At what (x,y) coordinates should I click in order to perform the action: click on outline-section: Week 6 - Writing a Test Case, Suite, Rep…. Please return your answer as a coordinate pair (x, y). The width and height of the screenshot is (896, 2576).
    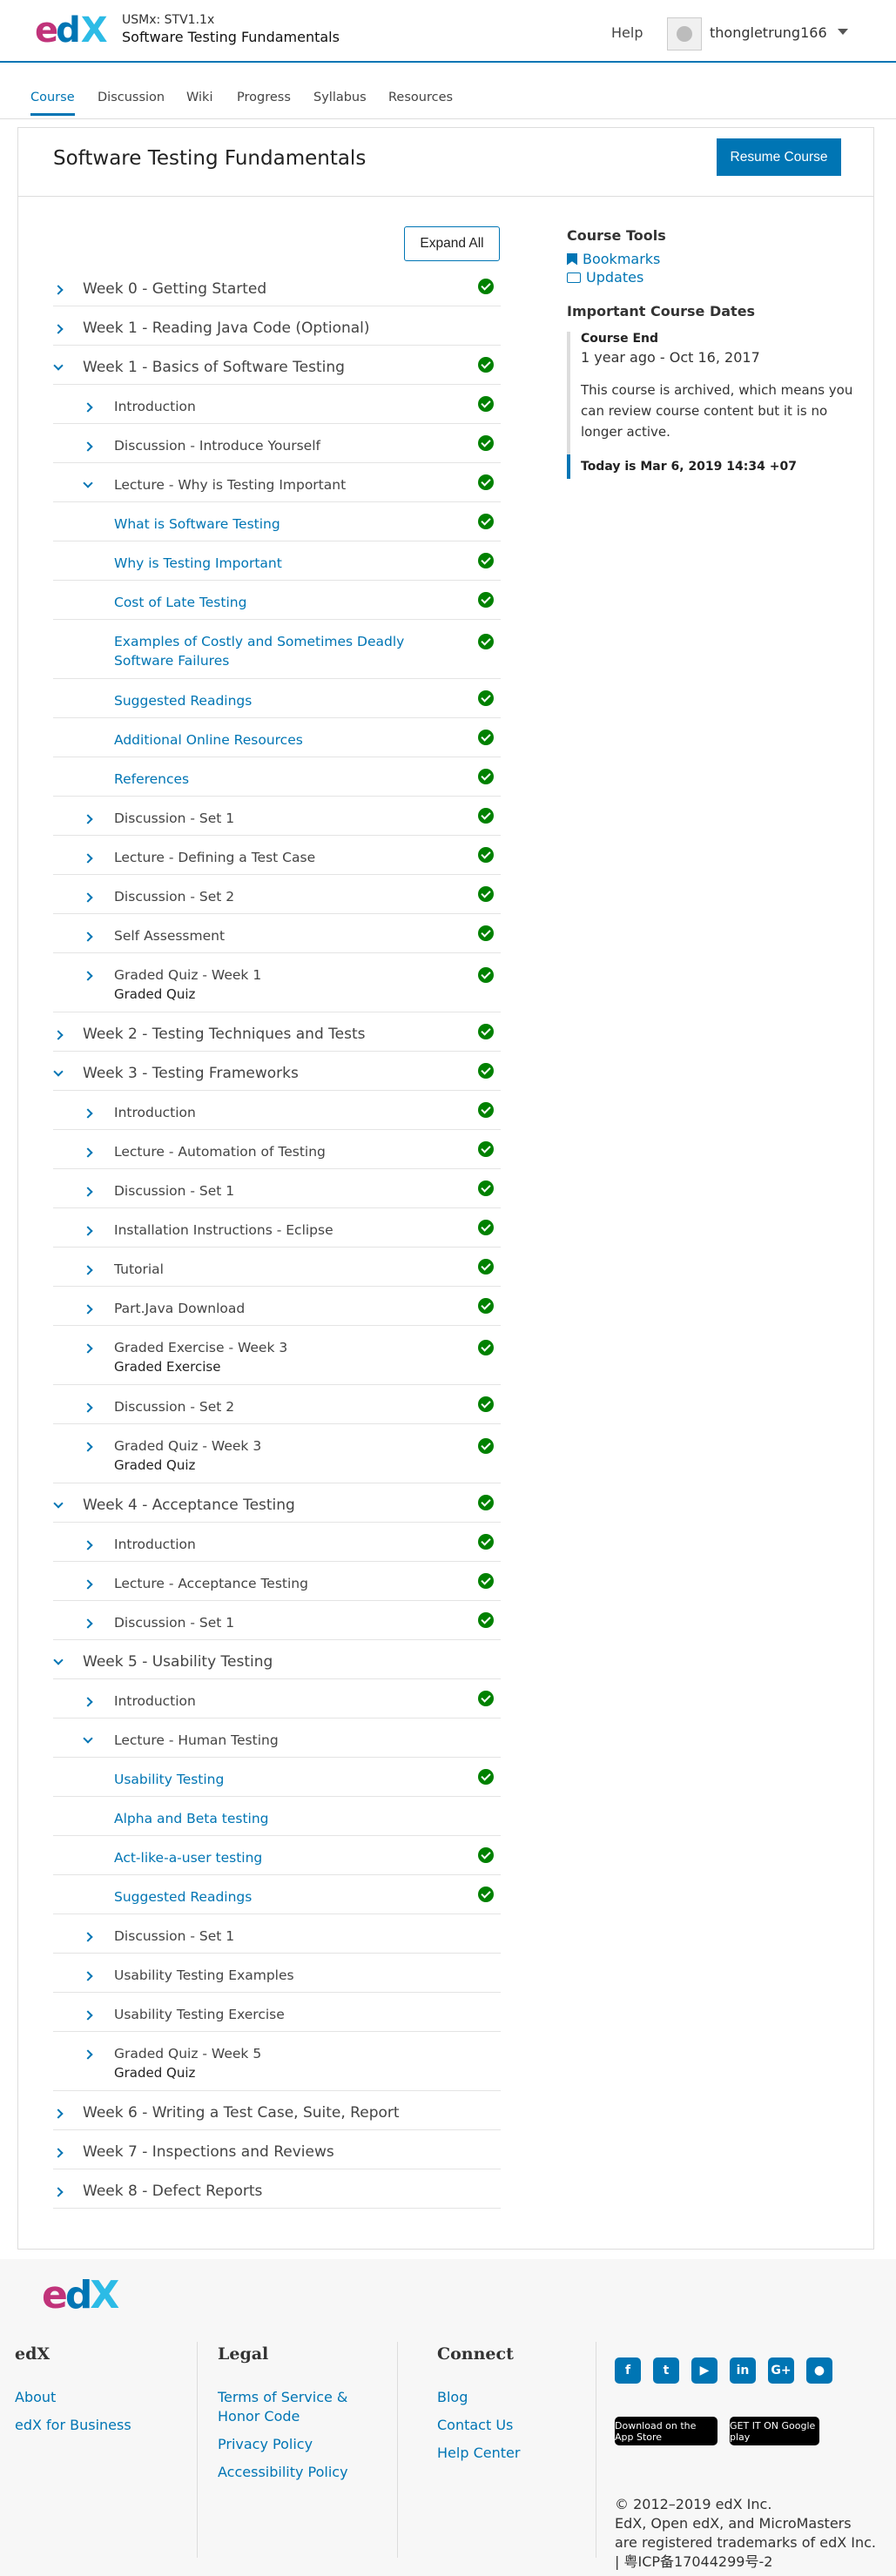
    Looking at the image, I should click on (277, 2110).